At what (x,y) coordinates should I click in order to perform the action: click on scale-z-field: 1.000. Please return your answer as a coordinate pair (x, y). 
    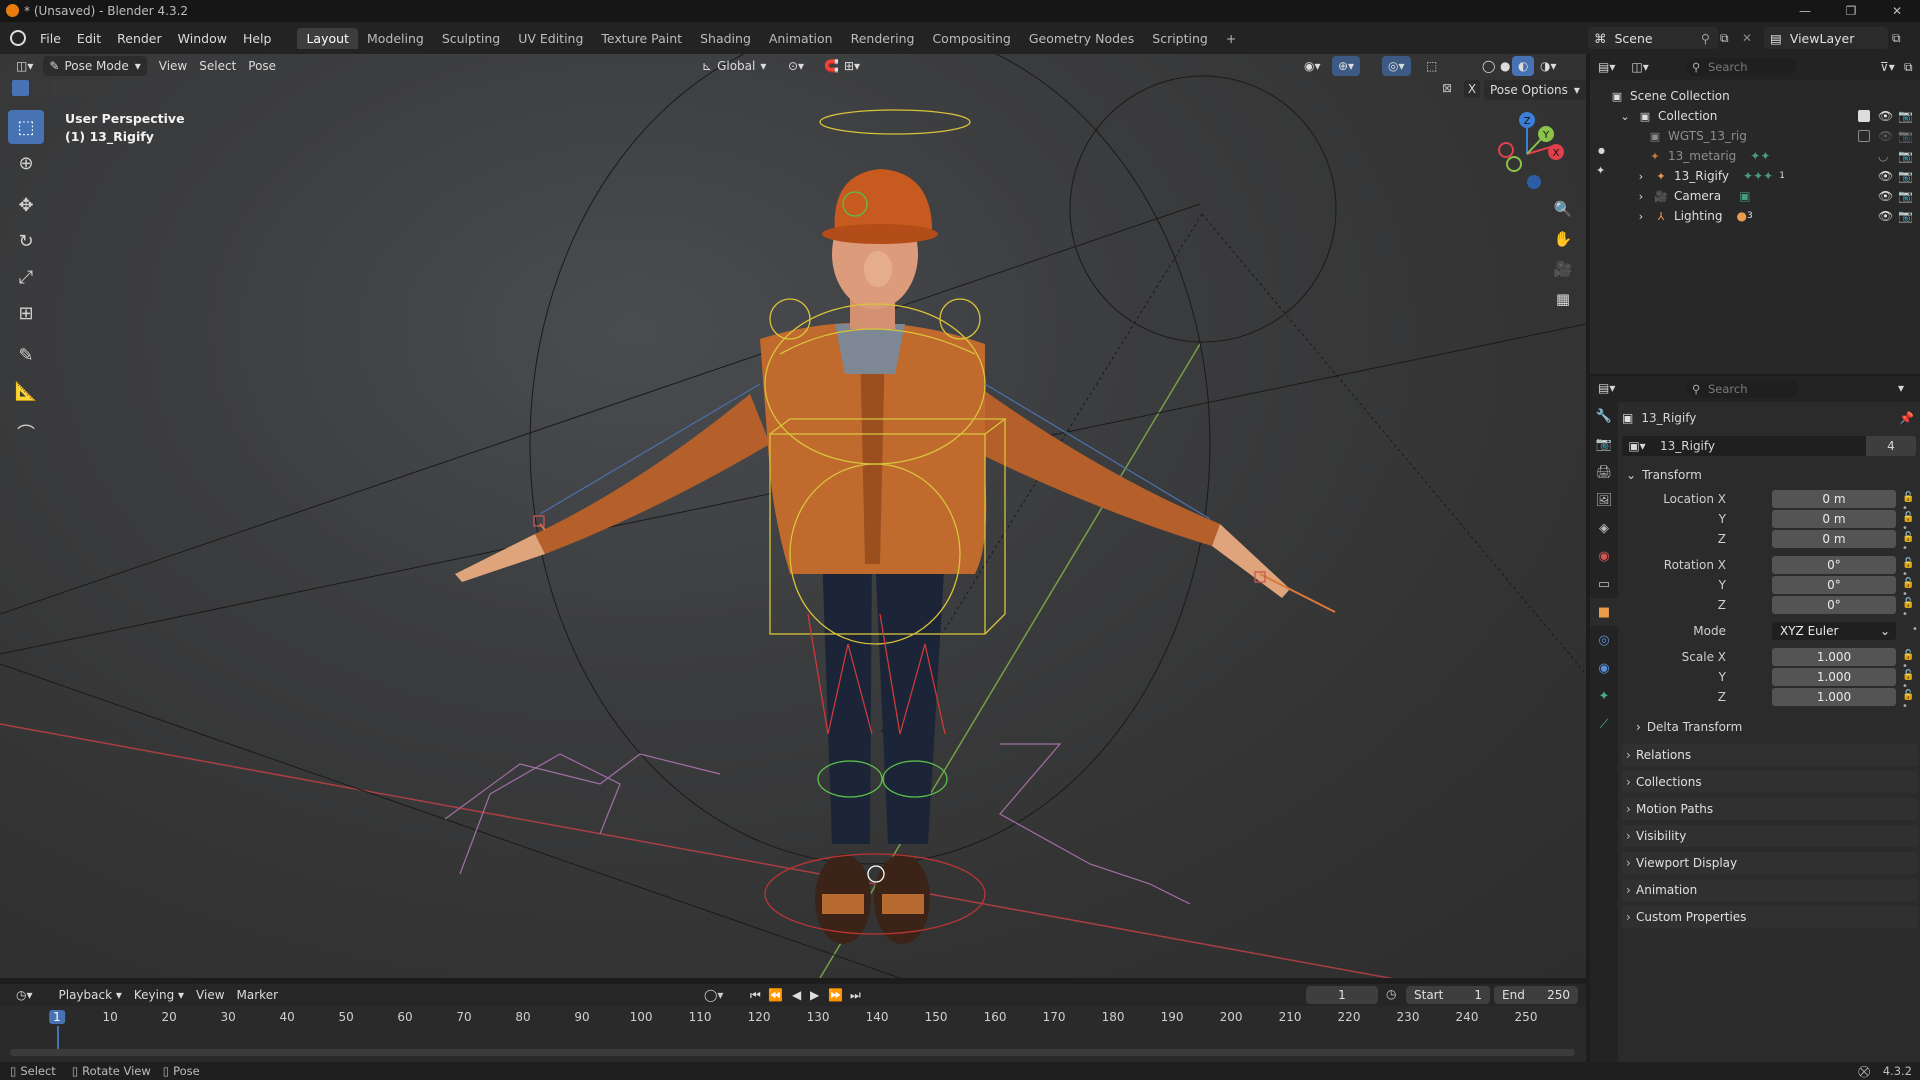
    Looking at the image, I should click on (1834, 697).